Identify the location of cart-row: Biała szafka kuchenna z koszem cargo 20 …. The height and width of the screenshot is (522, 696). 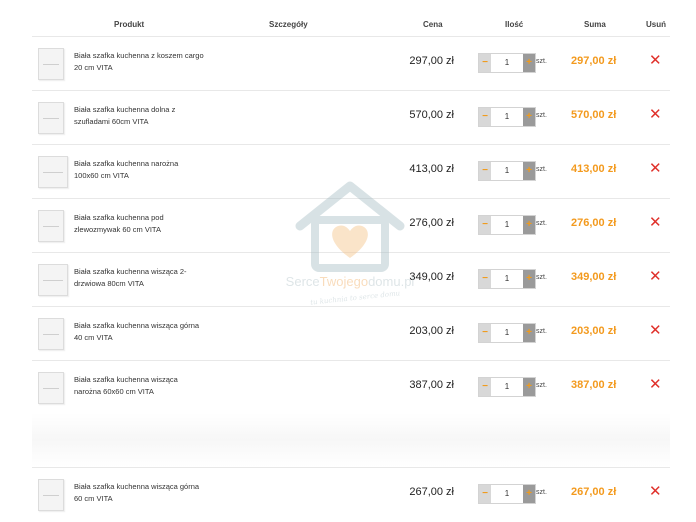
(351, 63).